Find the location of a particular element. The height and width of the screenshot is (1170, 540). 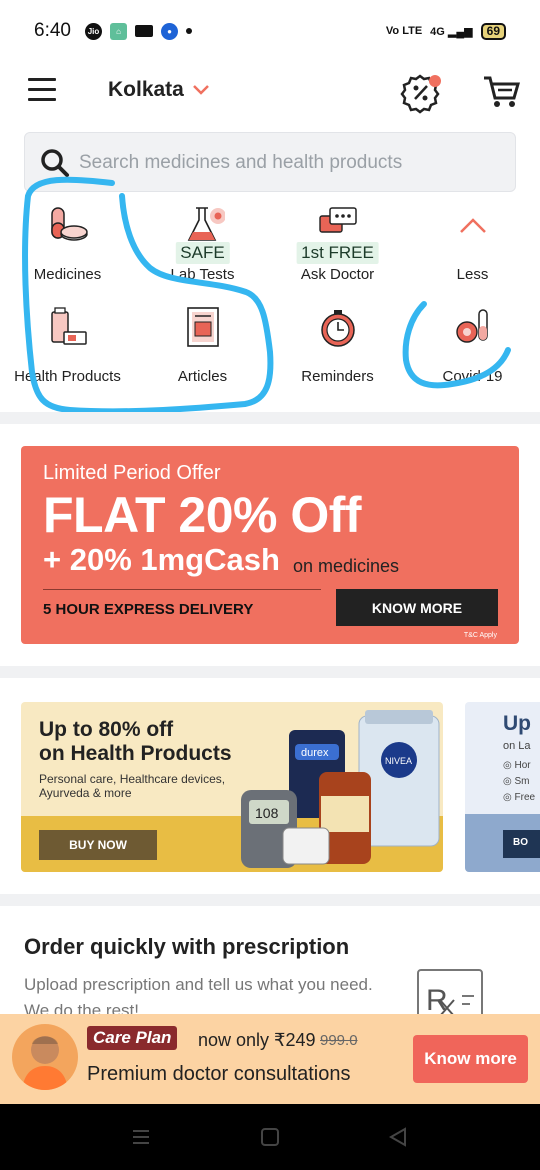

home-icon is located at coordinates (270, 1137).